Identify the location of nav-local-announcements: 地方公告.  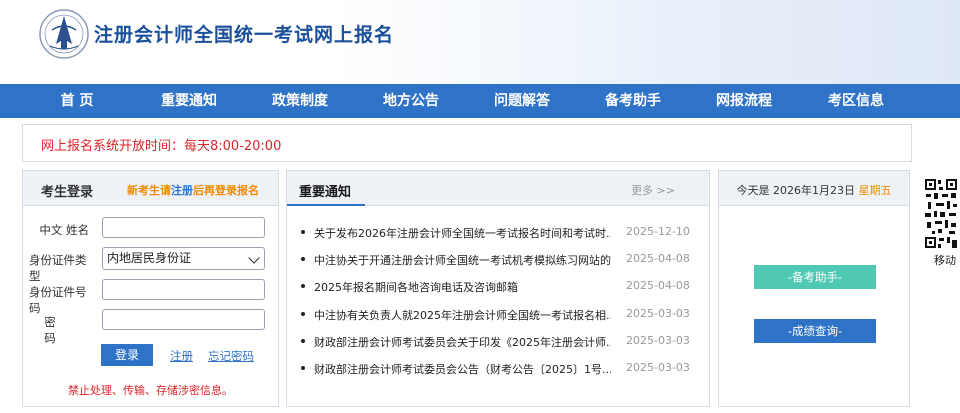
(411, 101).